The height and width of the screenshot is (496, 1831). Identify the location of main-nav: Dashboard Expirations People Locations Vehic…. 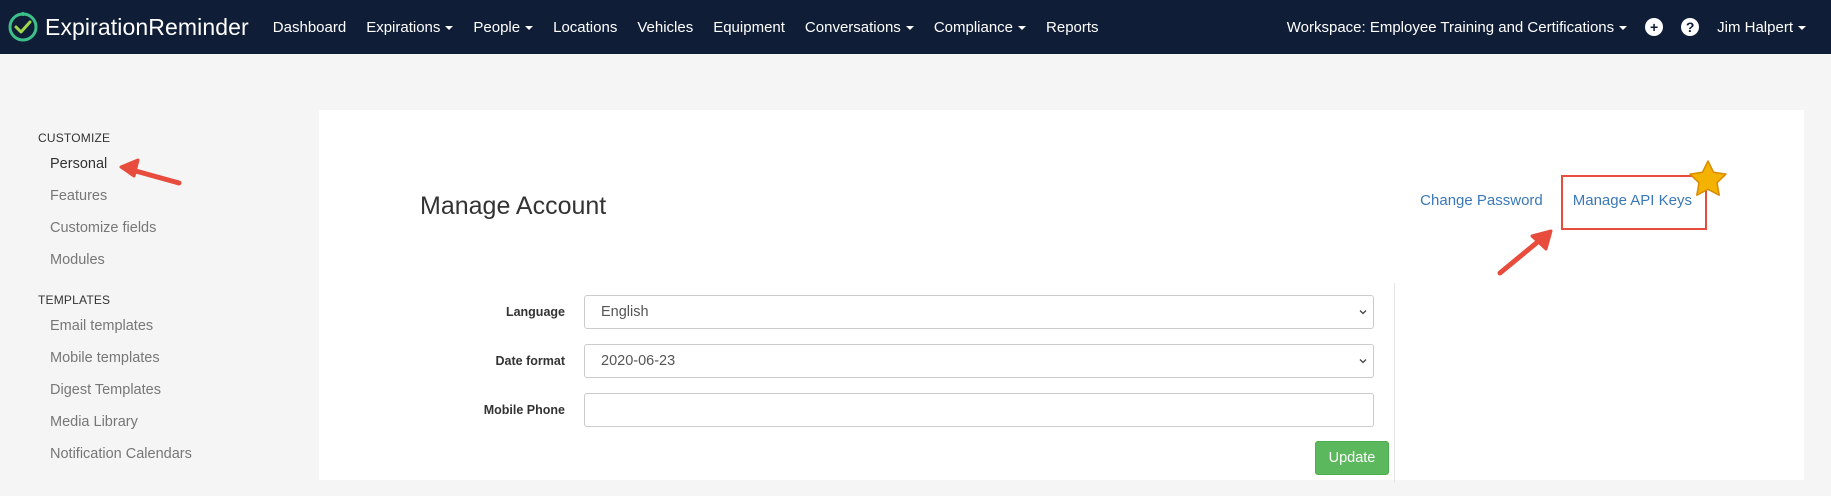
(686, 27).